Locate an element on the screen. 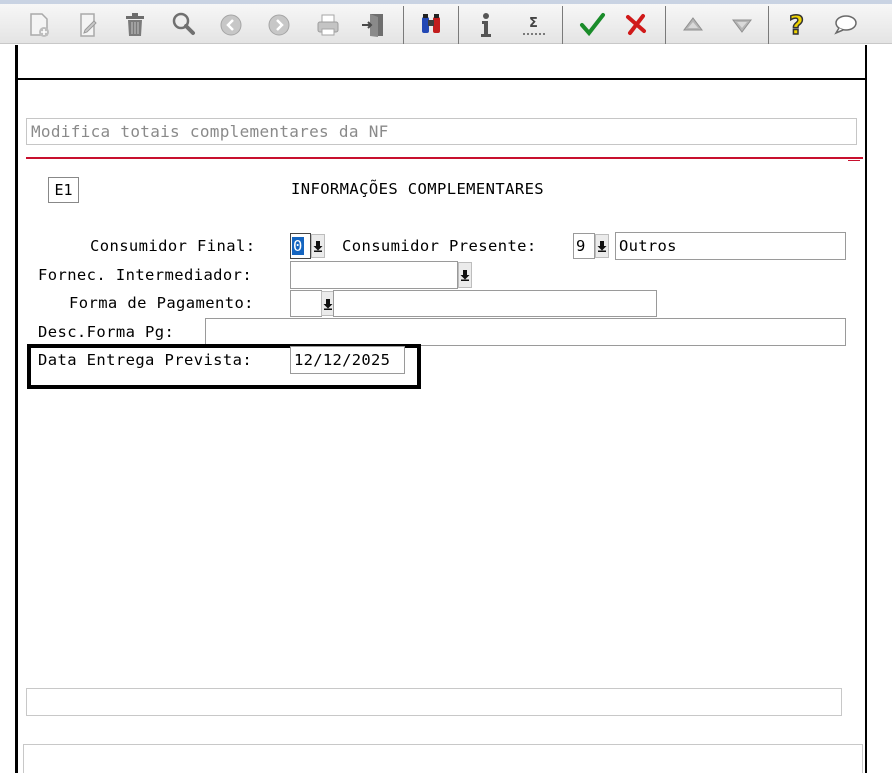 This screenshot has width=892, height=773. forma-pagamento-label: Forma de Pagamento: is located at coordinates (161, 303).